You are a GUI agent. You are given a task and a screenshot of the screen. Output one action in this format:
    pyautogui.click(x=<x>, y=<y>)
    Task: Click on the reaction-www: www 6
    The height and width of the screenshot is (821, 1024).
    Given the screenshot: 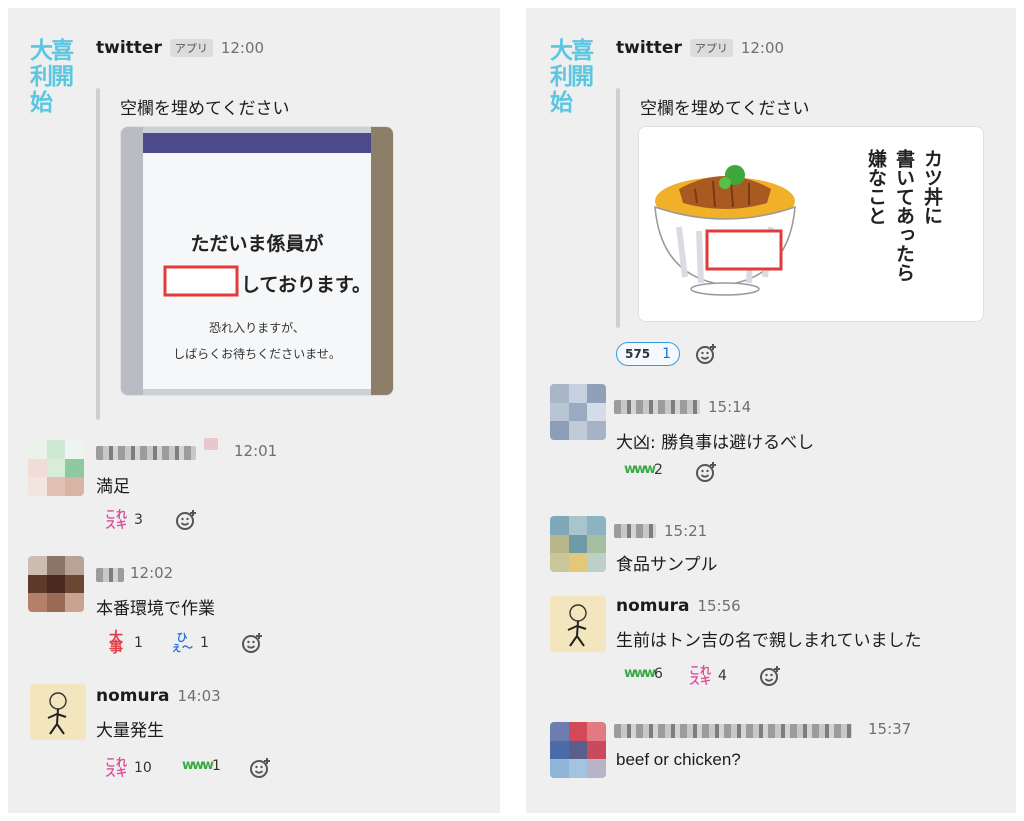 What is the action you would take?
    pyautogui.click(x=643, y=674)
    